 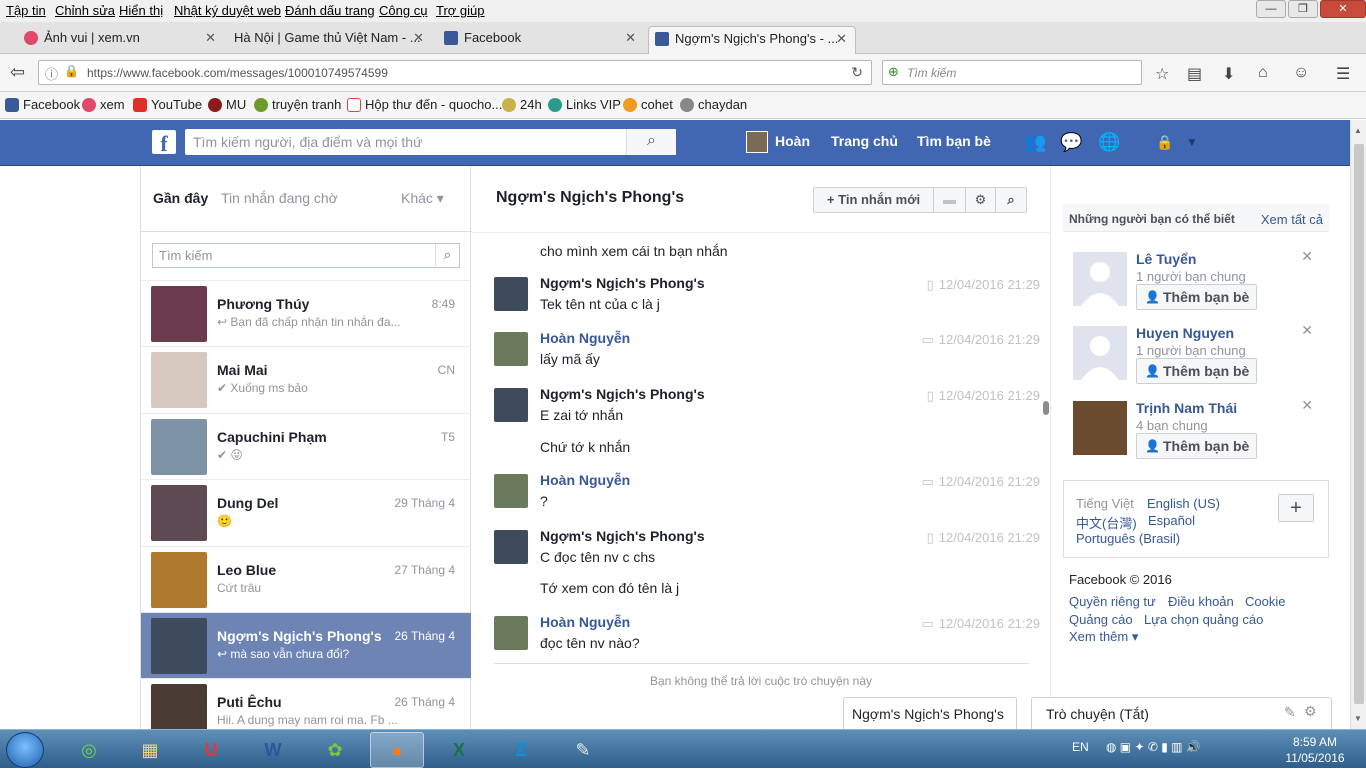 What do you see at coordinates (864, 141) in the screenshot?
I see `home-link: Trang chủ` at bounding box center [864, 141].